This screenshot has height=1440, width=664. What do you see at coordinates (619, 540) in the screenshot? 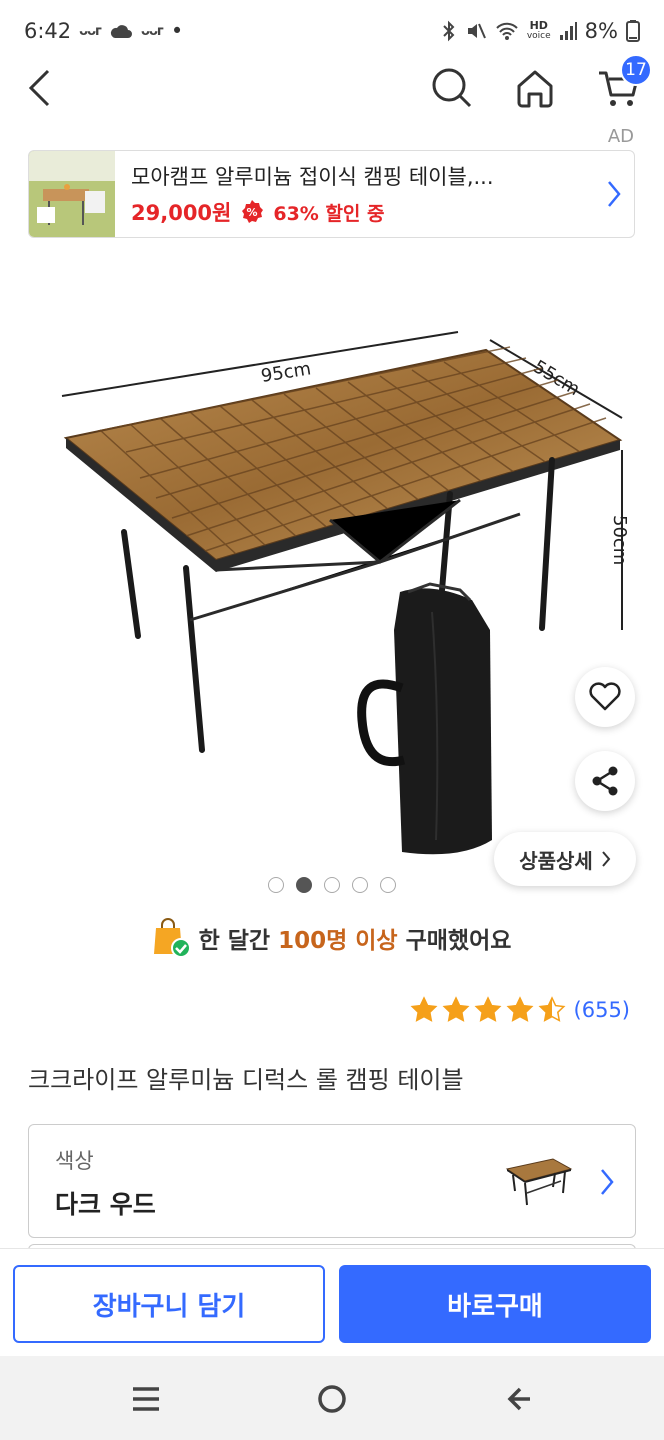
I see `dim-height-label: 50cm` at bounding box center [619, 540].